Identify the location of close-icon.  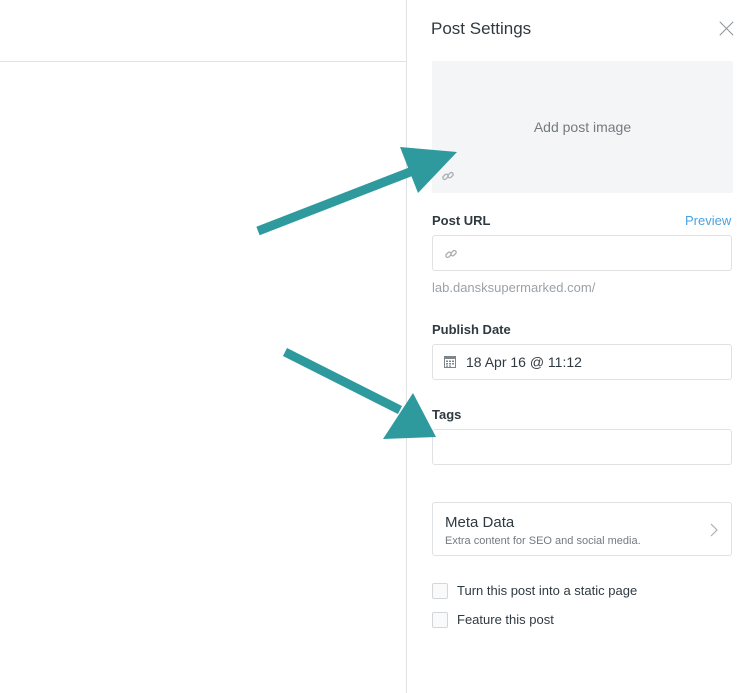
(726, 28).